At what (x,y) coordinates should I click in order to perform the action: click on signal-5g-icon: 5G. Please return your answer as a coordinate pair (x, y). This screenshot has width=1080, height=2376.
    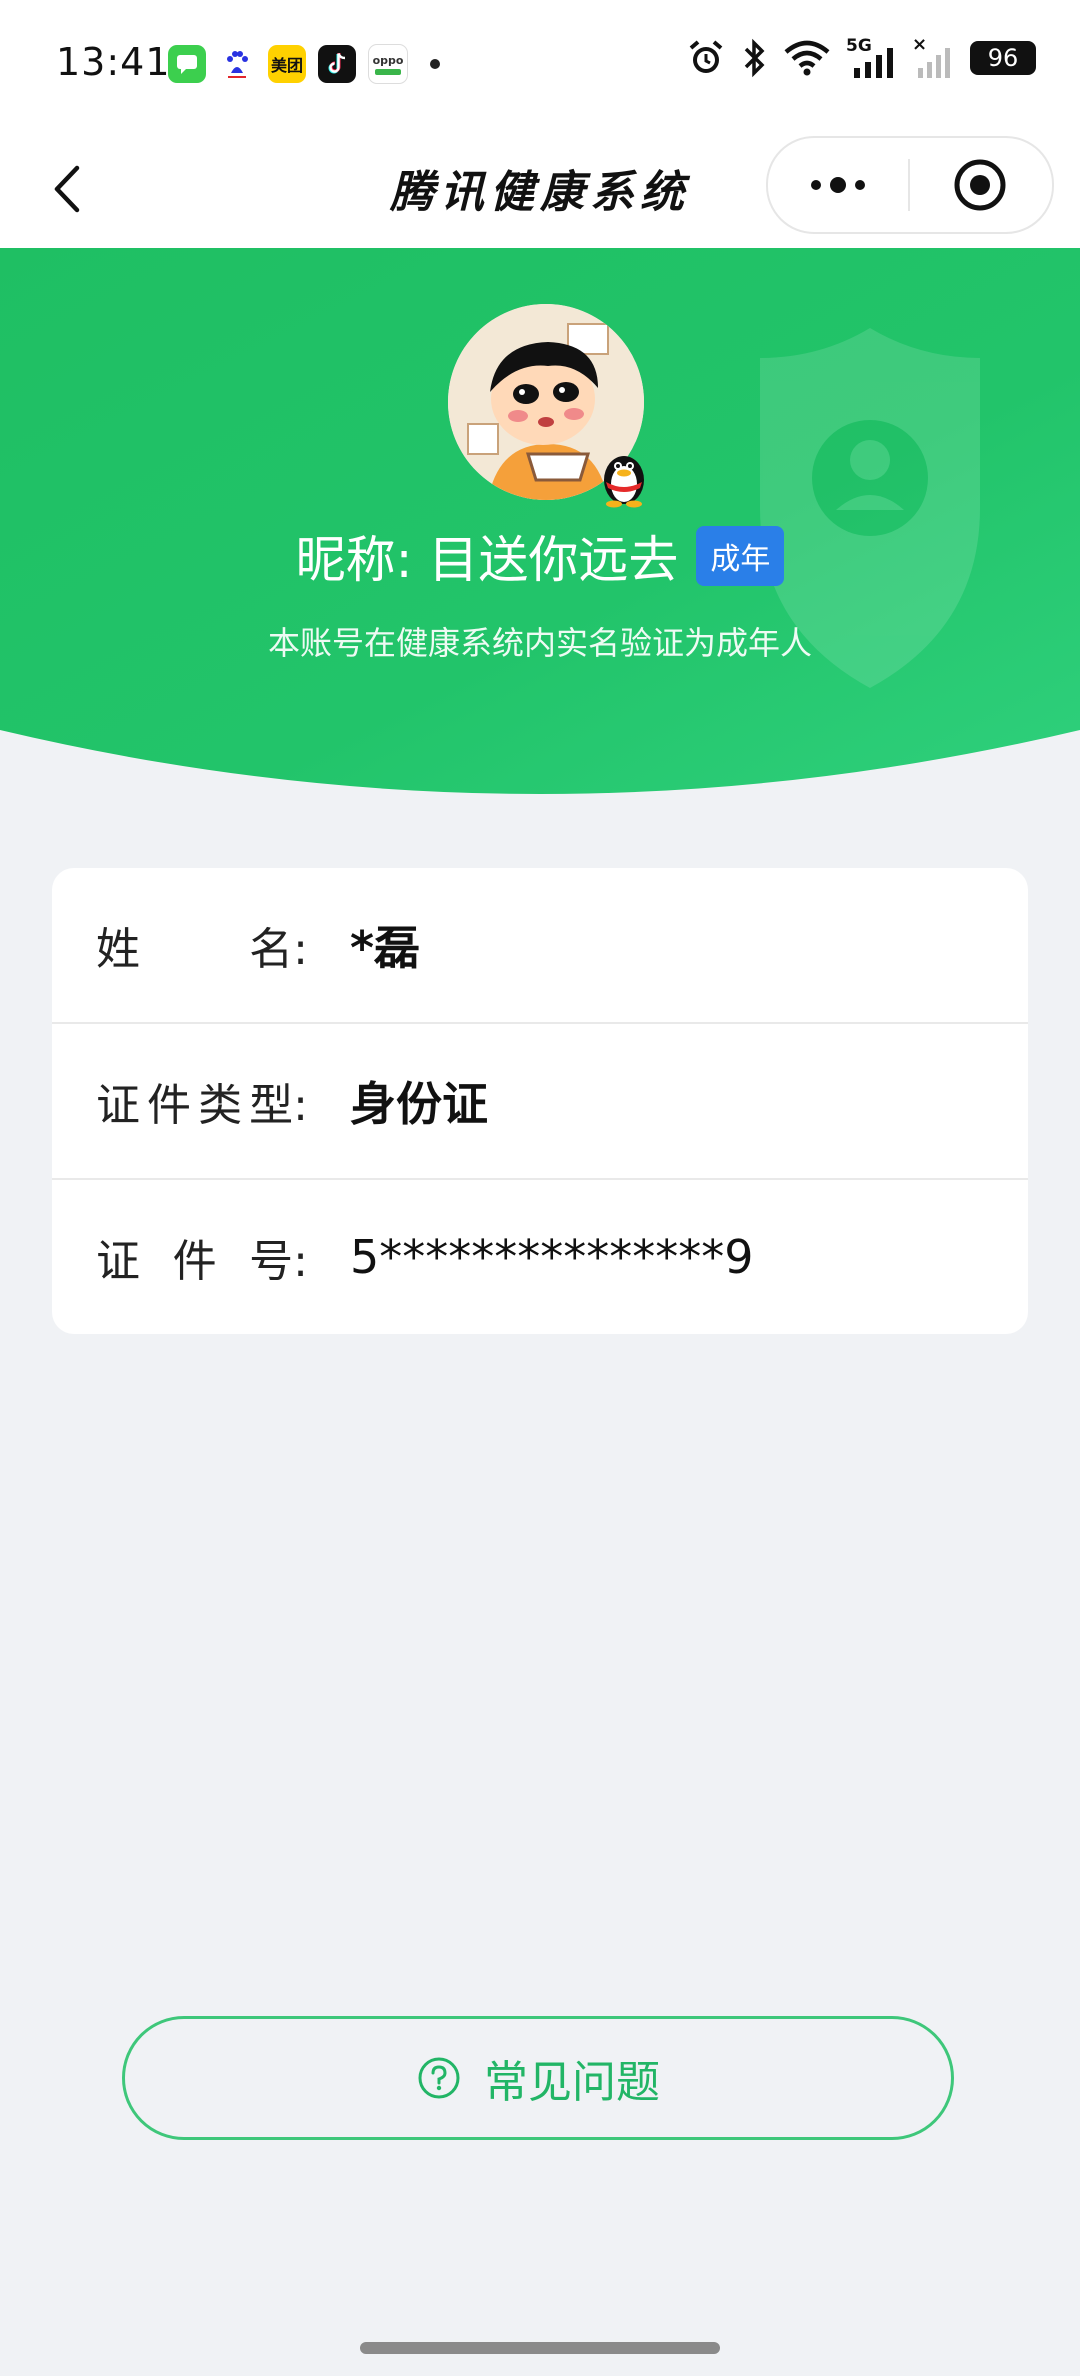
    Looking at the image, I should click on (872, 57).